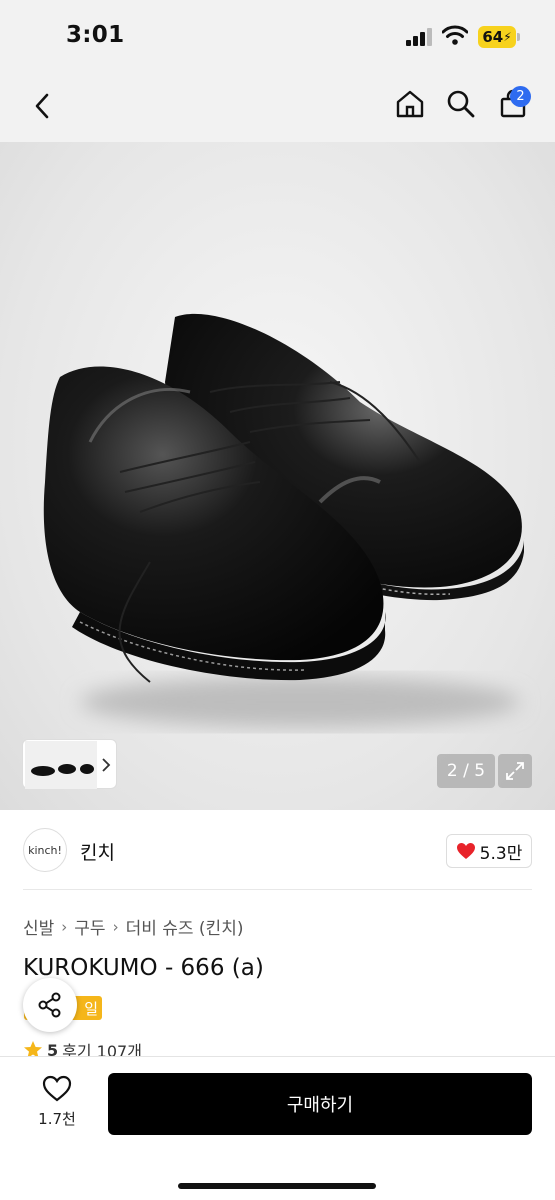 This screenshot has height=1200, width=555. What do you see at coordinates (45, 850) in the screenshot?
I see `brand-logo: kinch!` at bounding box center [45, 850].